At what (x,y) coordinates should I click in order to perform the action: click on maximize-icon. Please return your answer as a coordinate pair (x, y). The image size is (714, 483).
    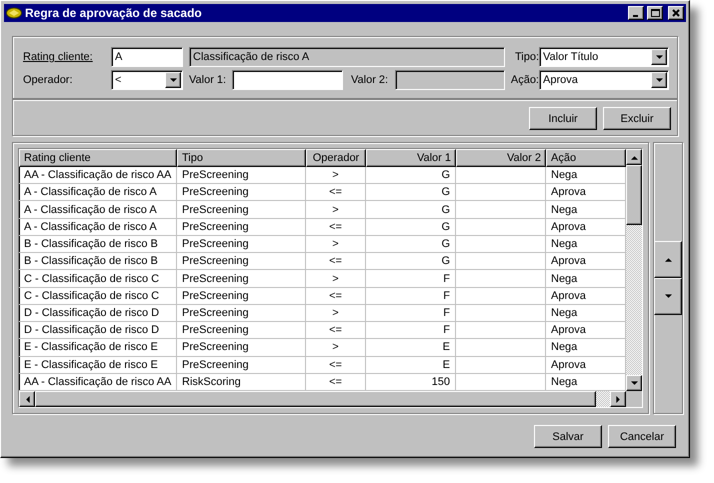
    Looking at the image, I should click on (655, 13).